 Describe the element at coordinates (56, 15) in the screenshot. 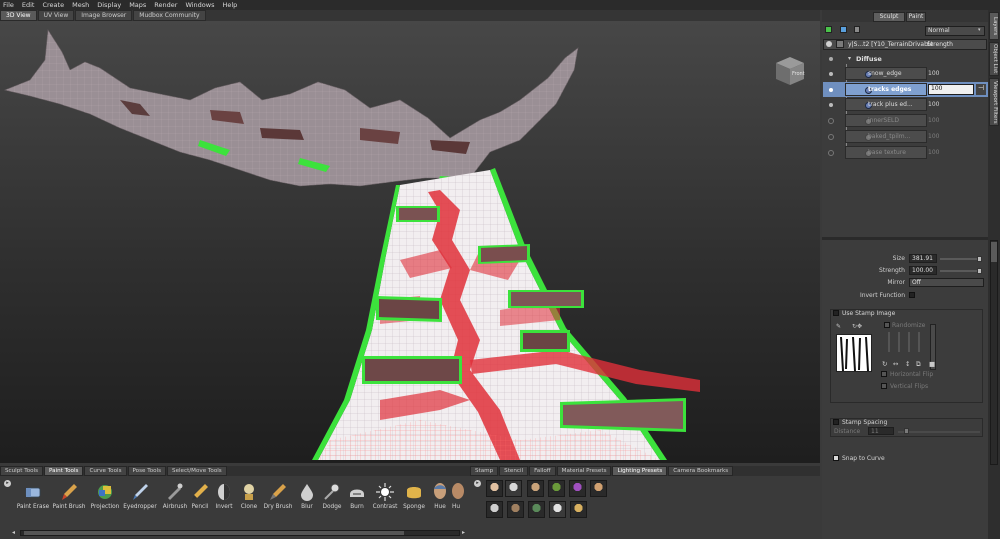

I see `tab-uv-view: UV View` at that location.